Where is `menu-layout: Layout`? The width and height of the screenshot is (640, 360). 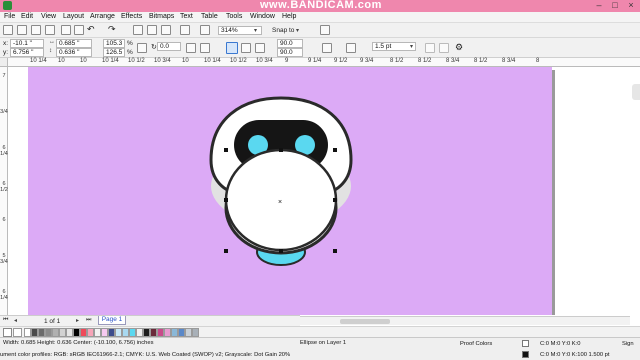 menu-layout: Layout is located at coordinates (73, 16).